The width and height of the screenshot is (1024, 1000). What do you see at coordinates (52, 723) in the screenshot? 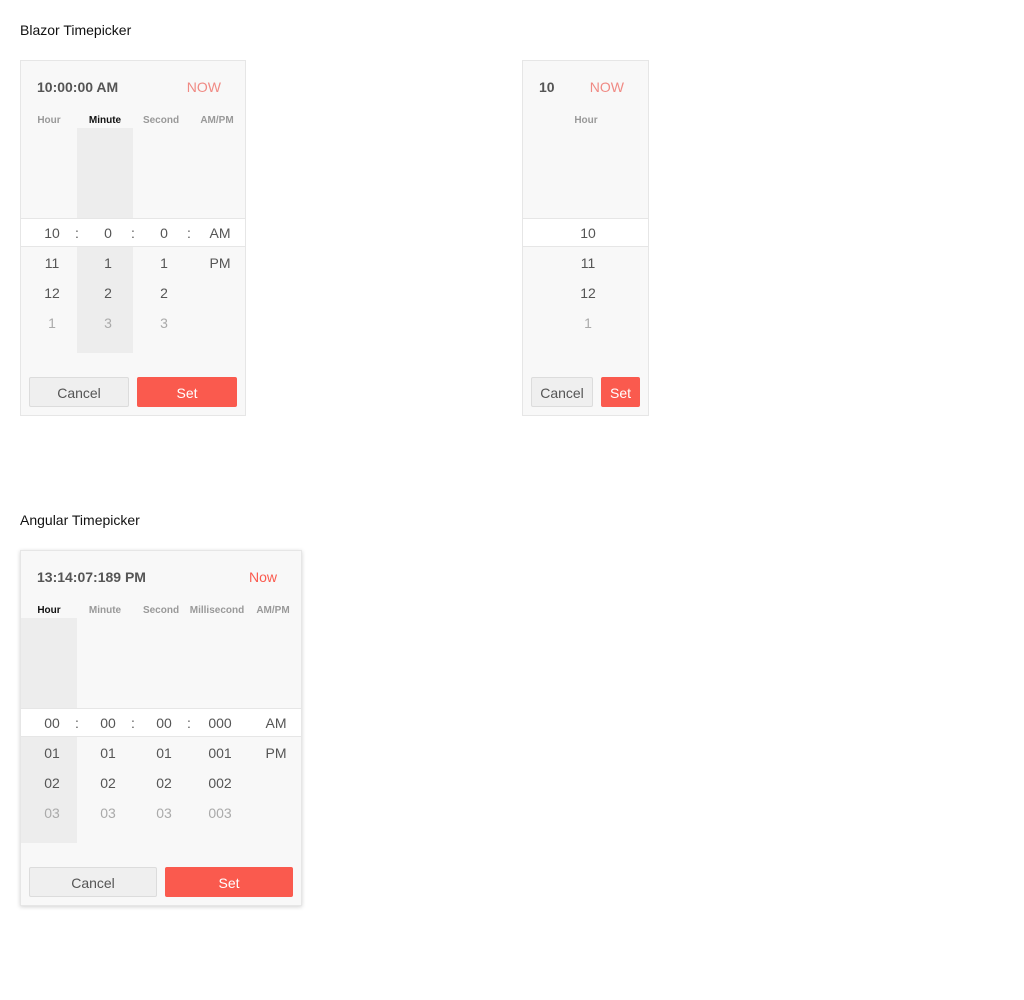
I see `hour-selected: 00` at bounding box center [52, 723].